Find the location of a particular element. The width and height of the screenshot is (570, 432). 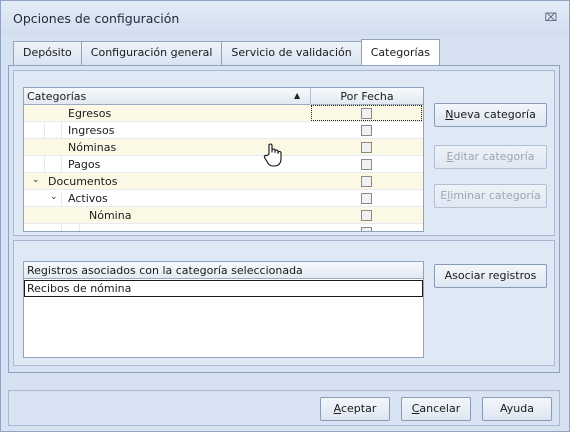

tree-row-label: Egresos is located at coordinates (90, 113).